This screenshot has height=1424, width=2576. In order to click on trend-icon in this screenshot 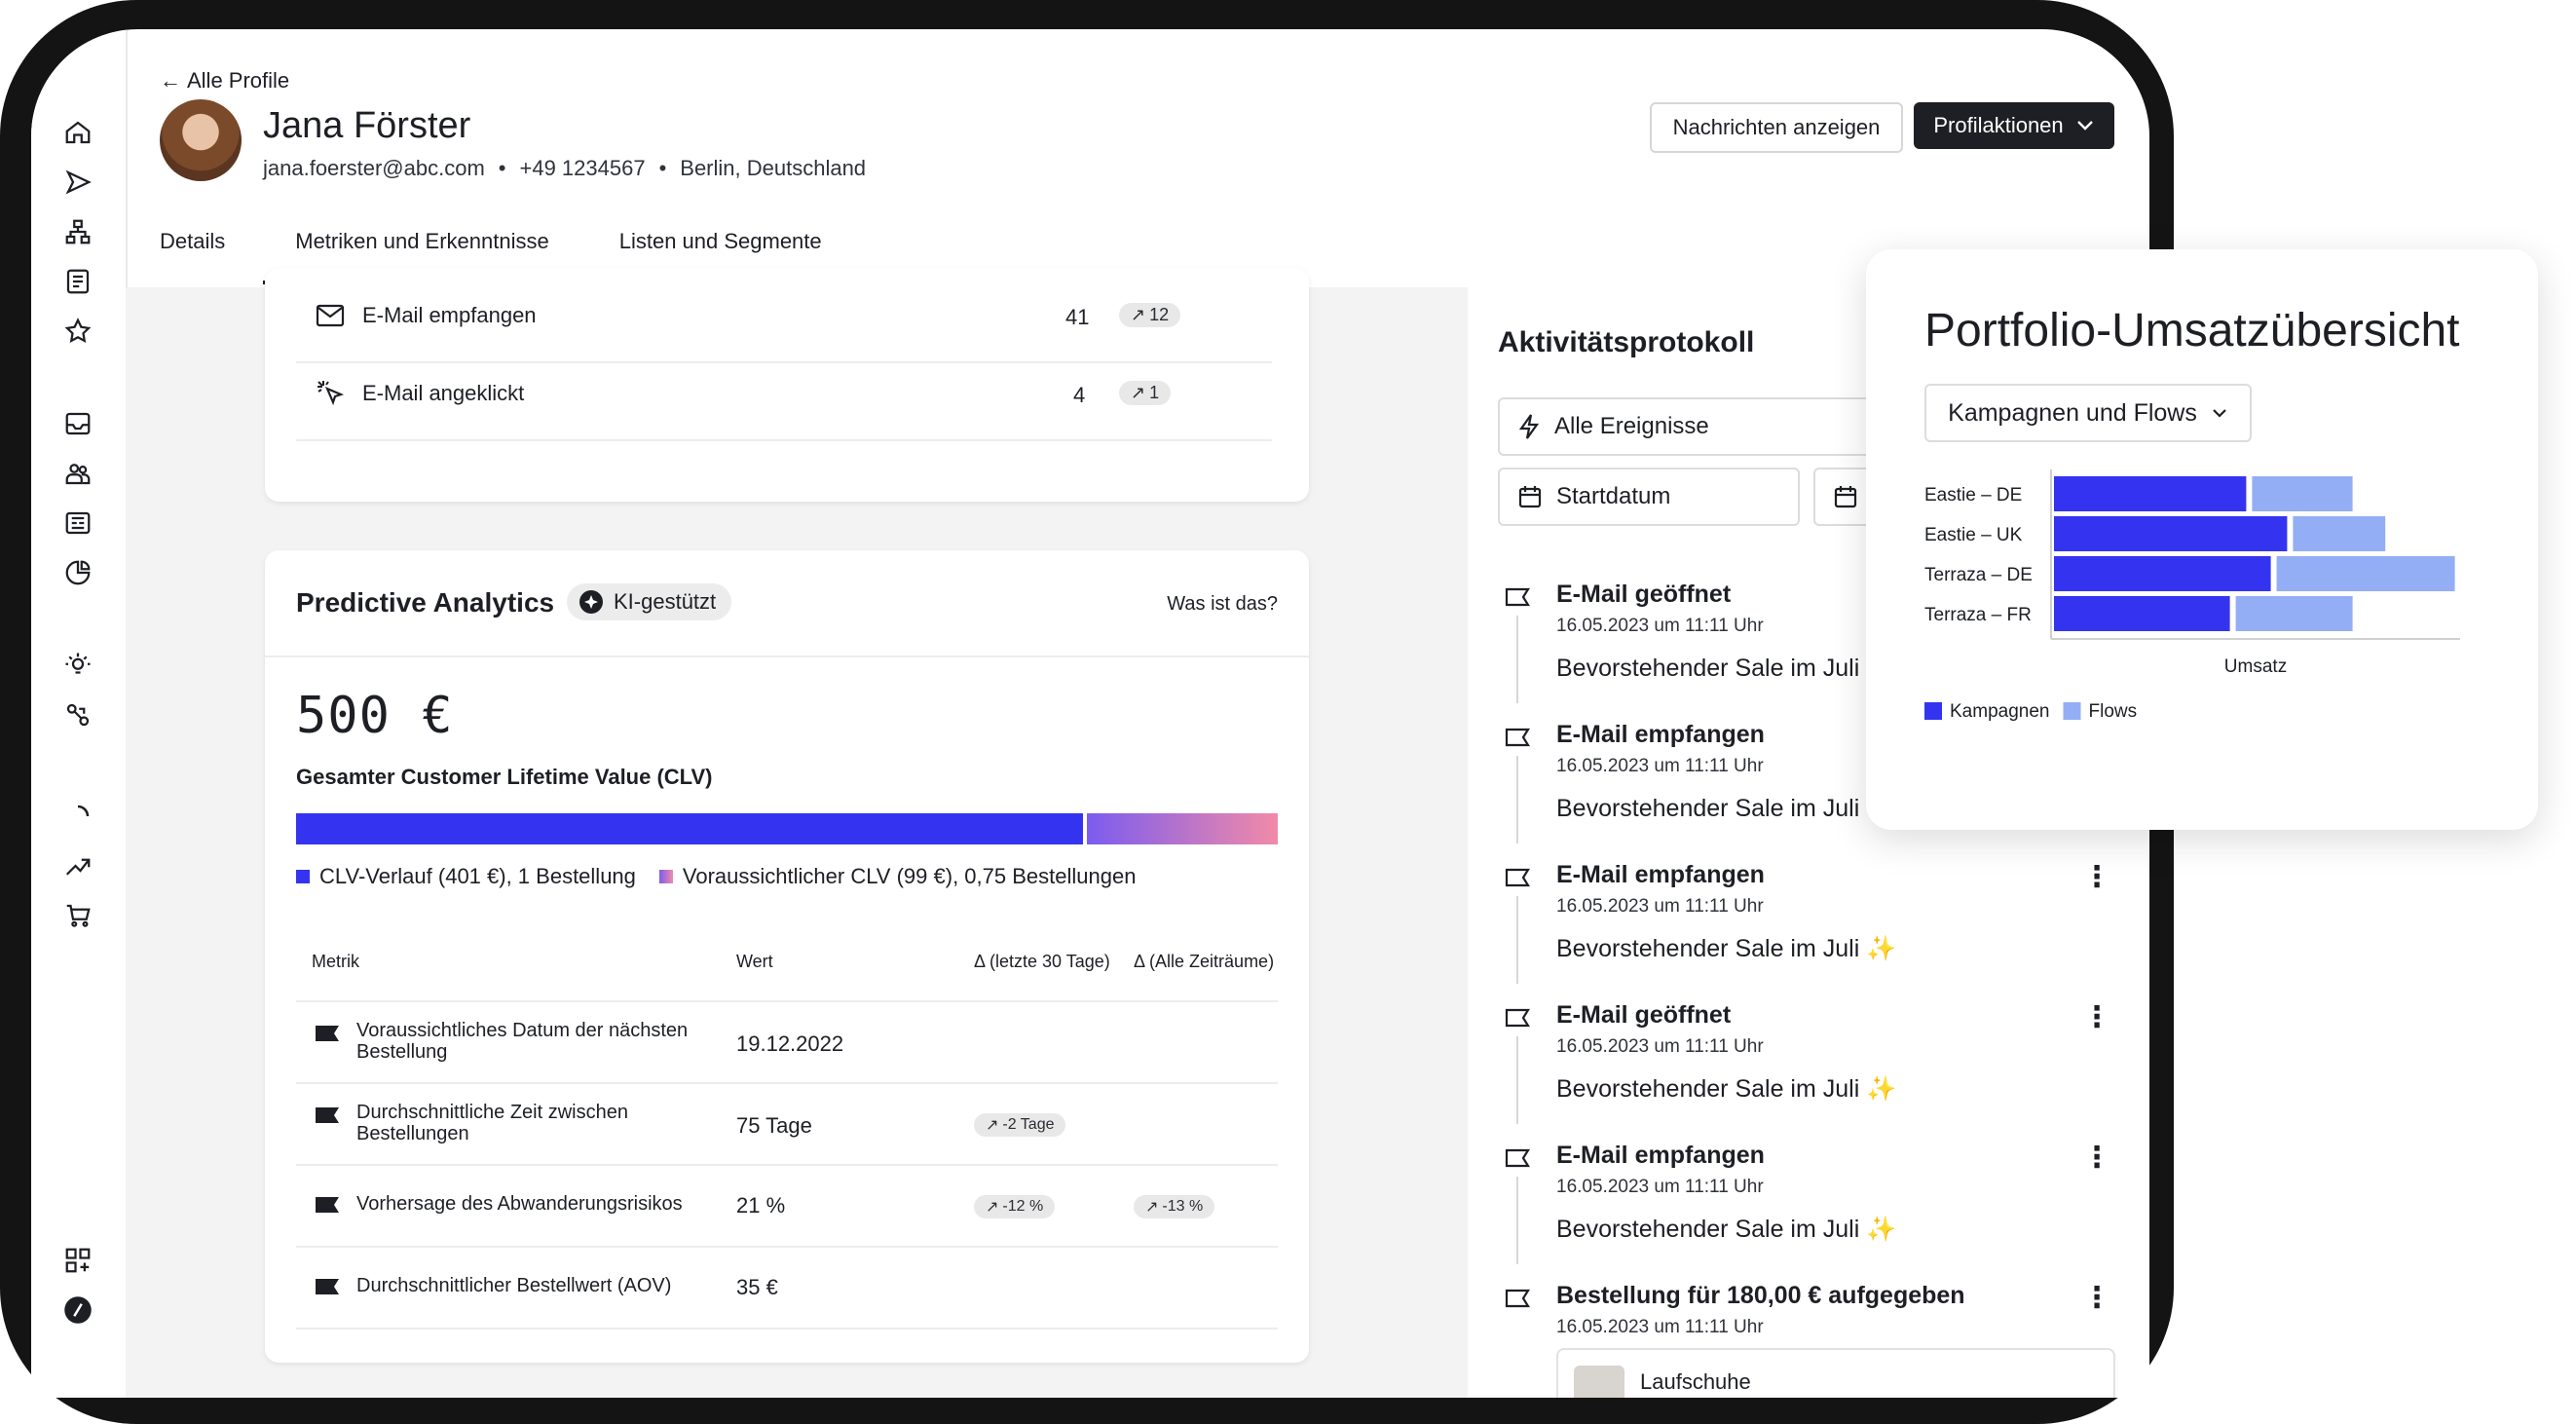, I will do `click(77, 865)`.